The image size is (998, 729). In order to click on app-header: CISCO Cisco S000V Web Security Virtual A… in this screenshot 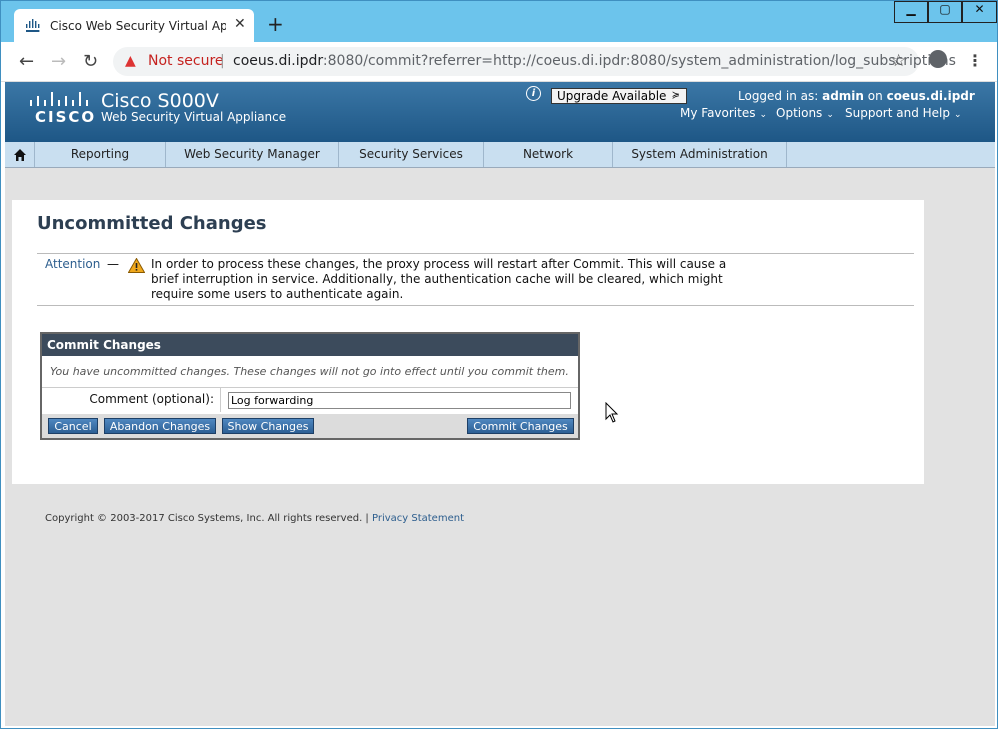, I will do `click(500, 112)`.